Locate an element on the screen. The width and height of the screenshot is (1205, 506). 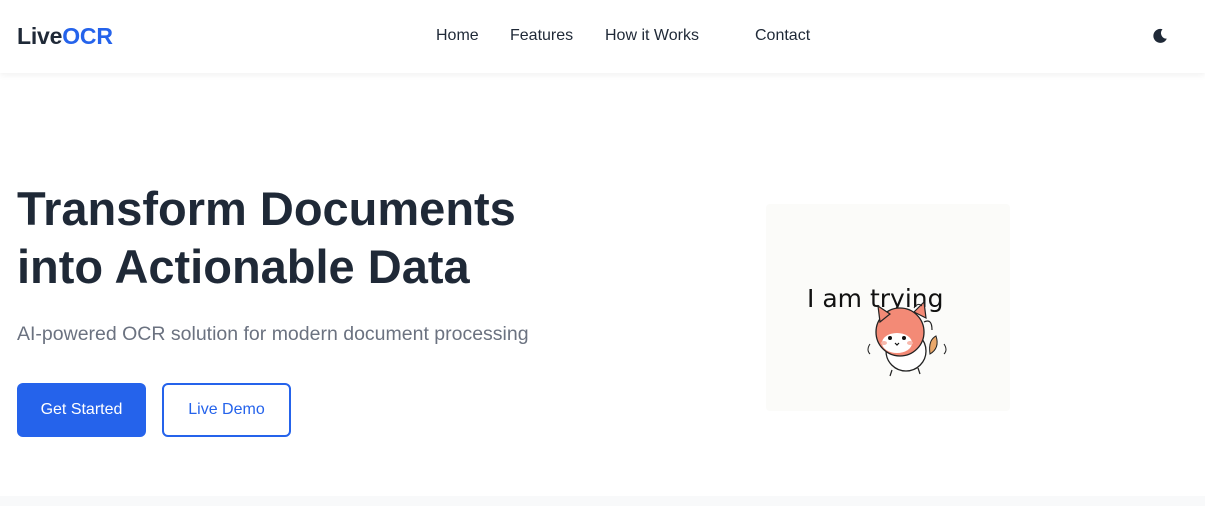
logo: LiveOCR is located at coordinates (65, 36).